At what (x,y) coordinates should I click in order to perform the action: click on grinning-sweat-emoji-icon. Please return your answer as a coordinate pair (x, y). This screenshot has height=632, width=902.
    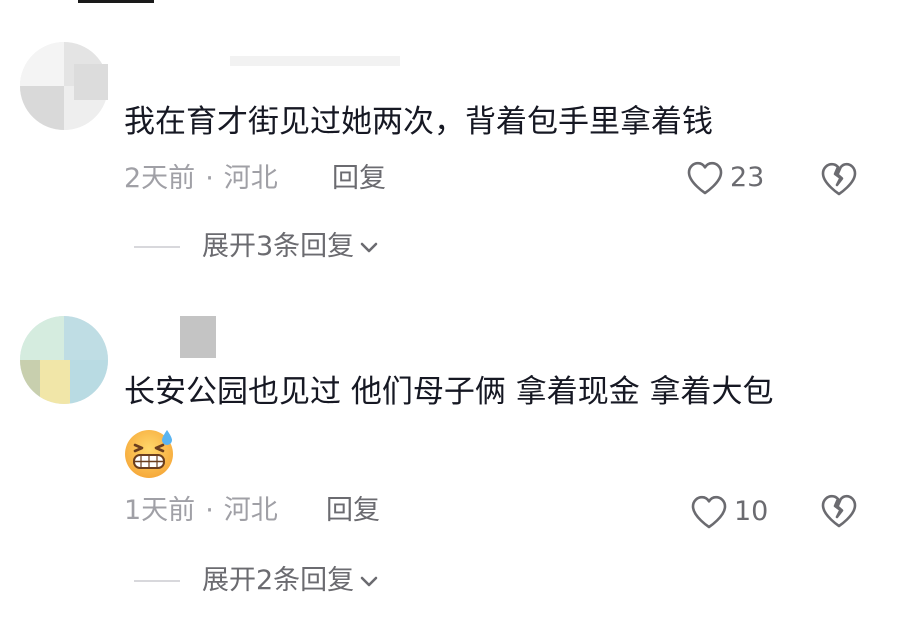
    Looking at the image, I should click on (149, 454).